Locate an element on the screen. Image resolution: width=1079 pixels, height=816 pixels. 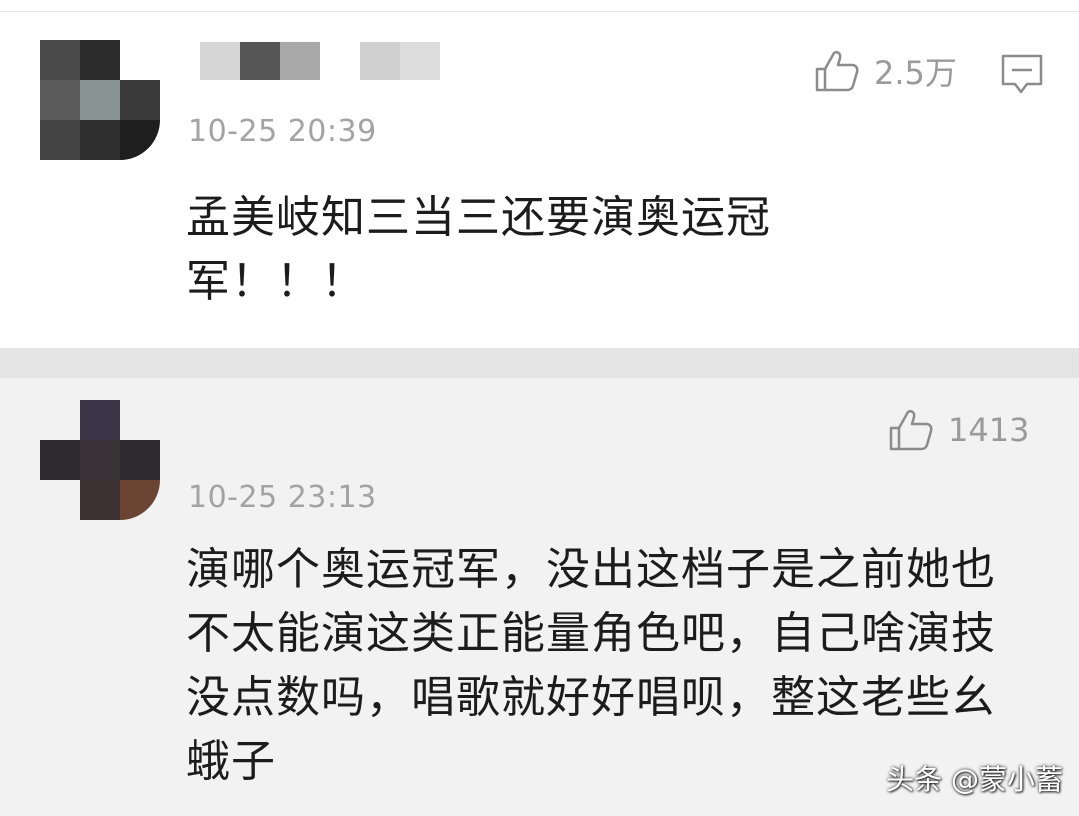
like-button: 2.5万 is located at coordinates (885, 71).